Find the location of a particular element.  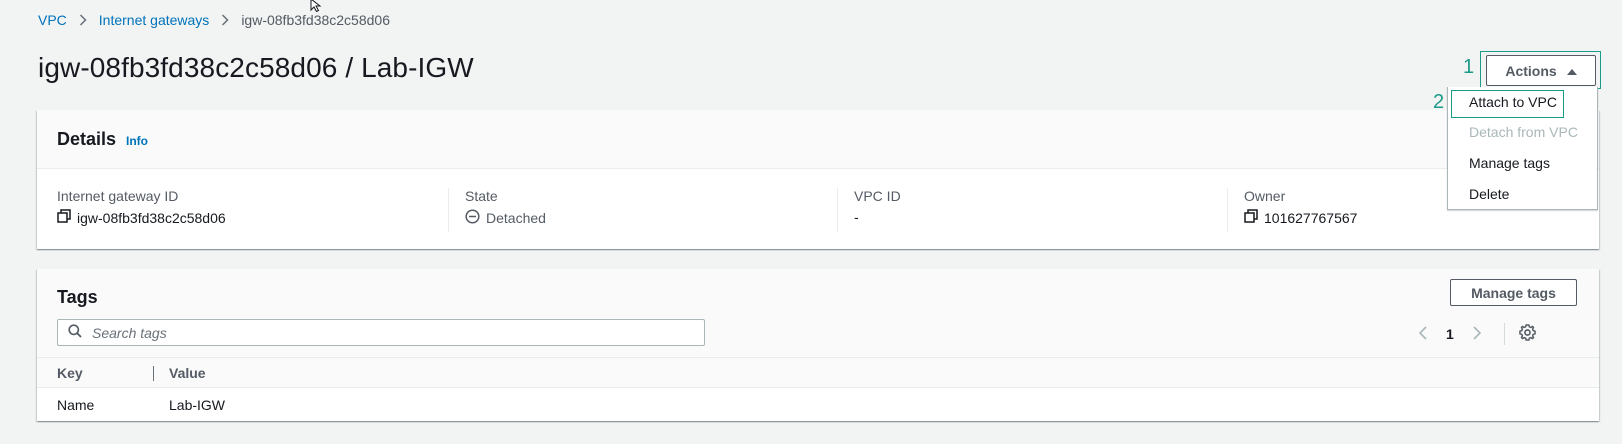

details-info-link: Info is located at coordinates (137, 141).